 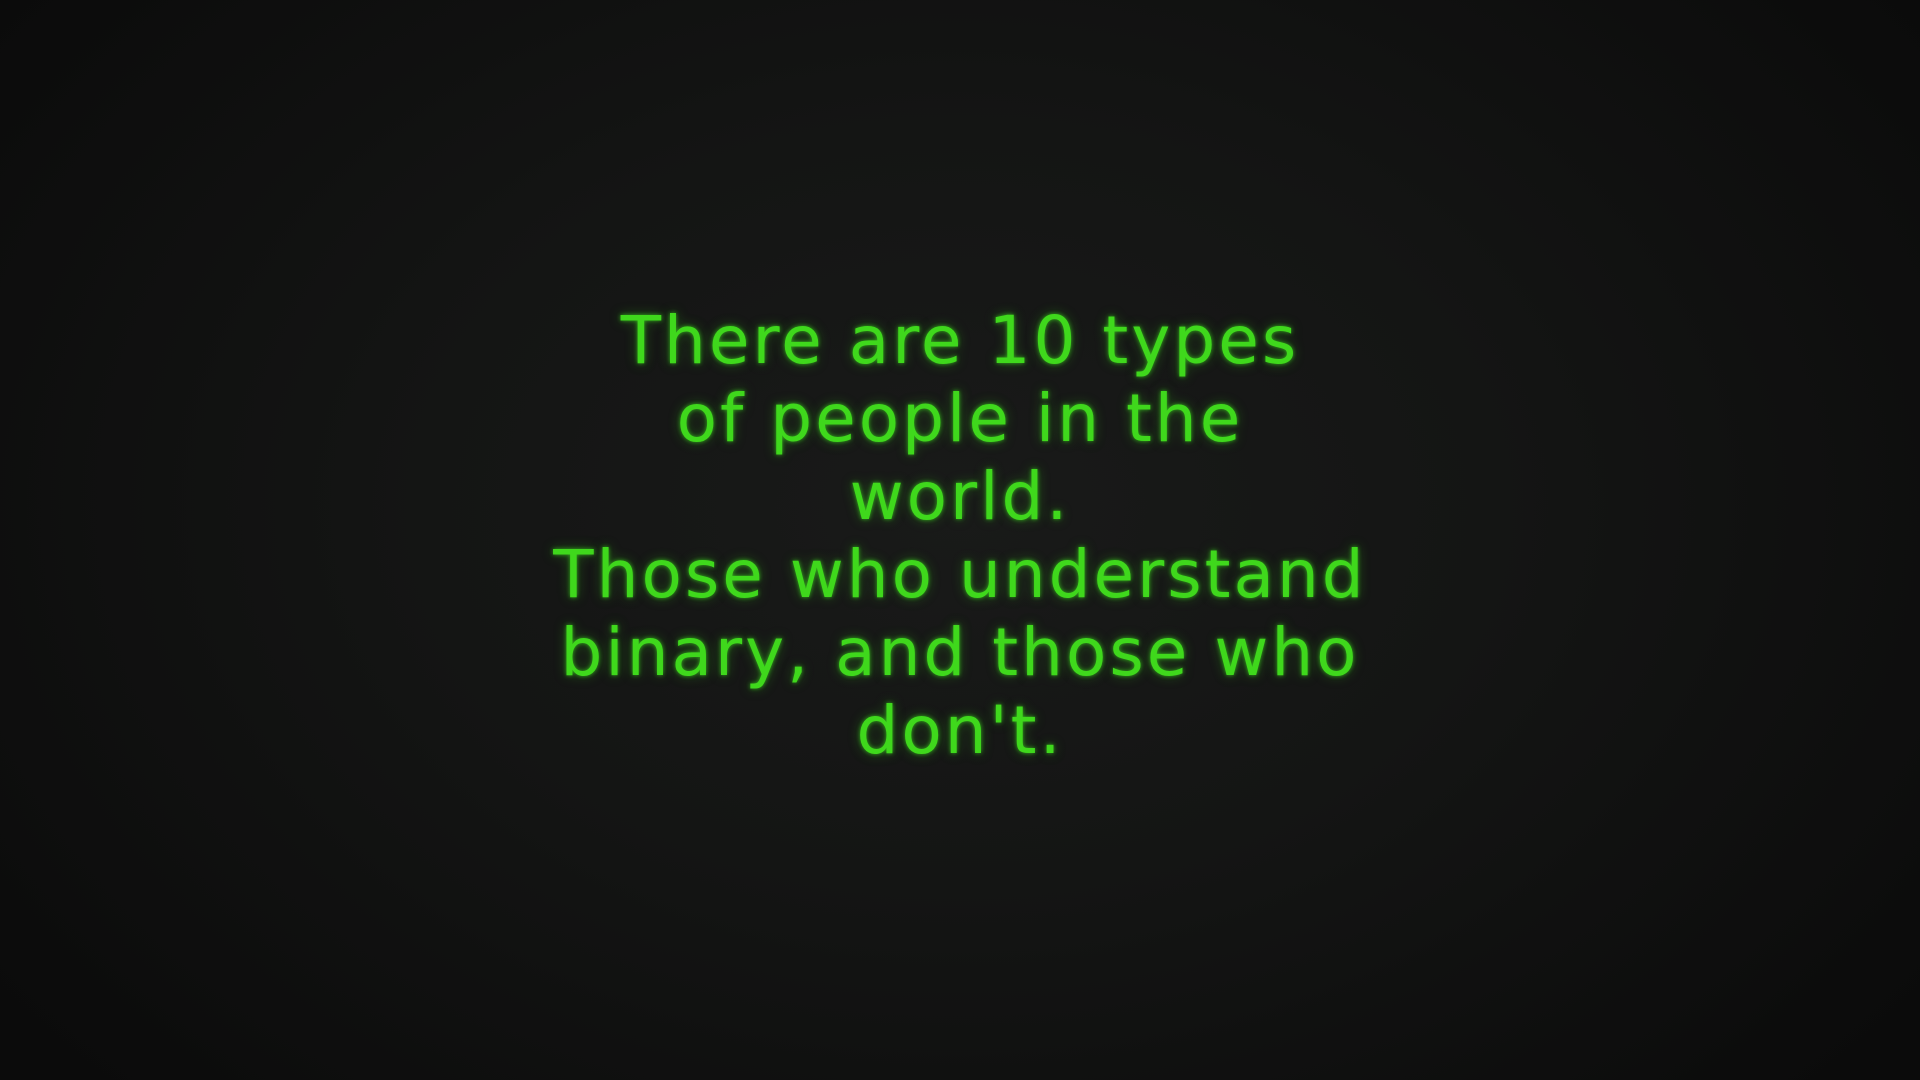 I want to click on quote-line: don't., so click(x=960, y=730).